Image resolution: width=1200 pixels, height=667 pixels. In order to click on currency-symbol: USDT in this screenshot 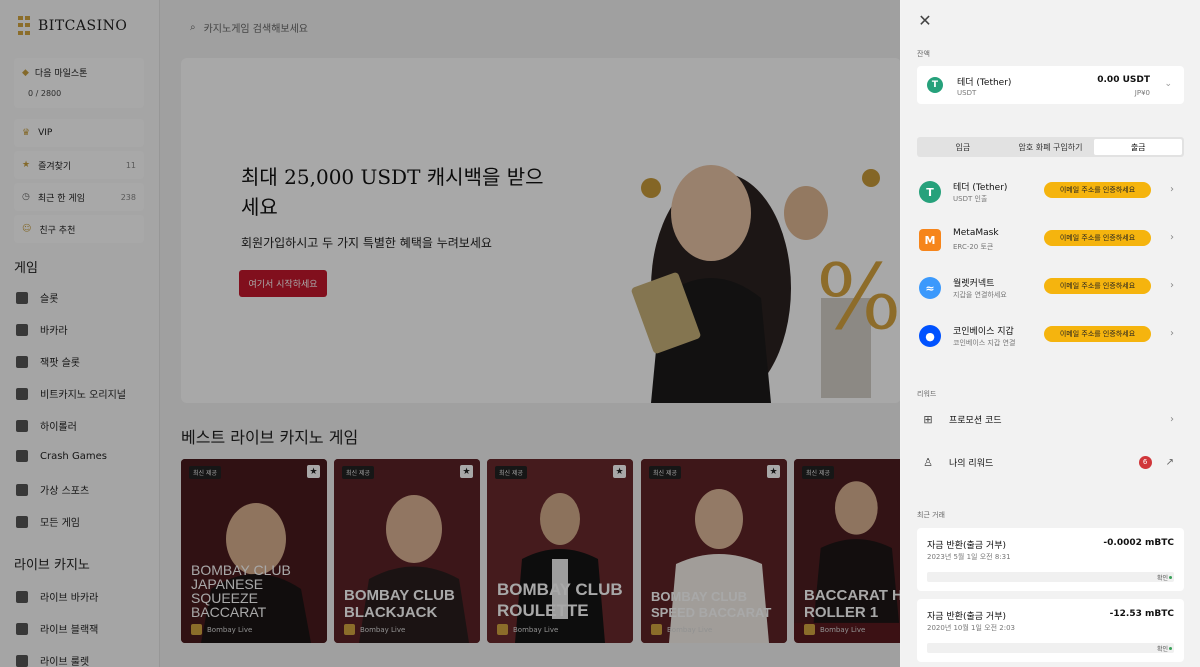, I will do `click(967, 93)`.